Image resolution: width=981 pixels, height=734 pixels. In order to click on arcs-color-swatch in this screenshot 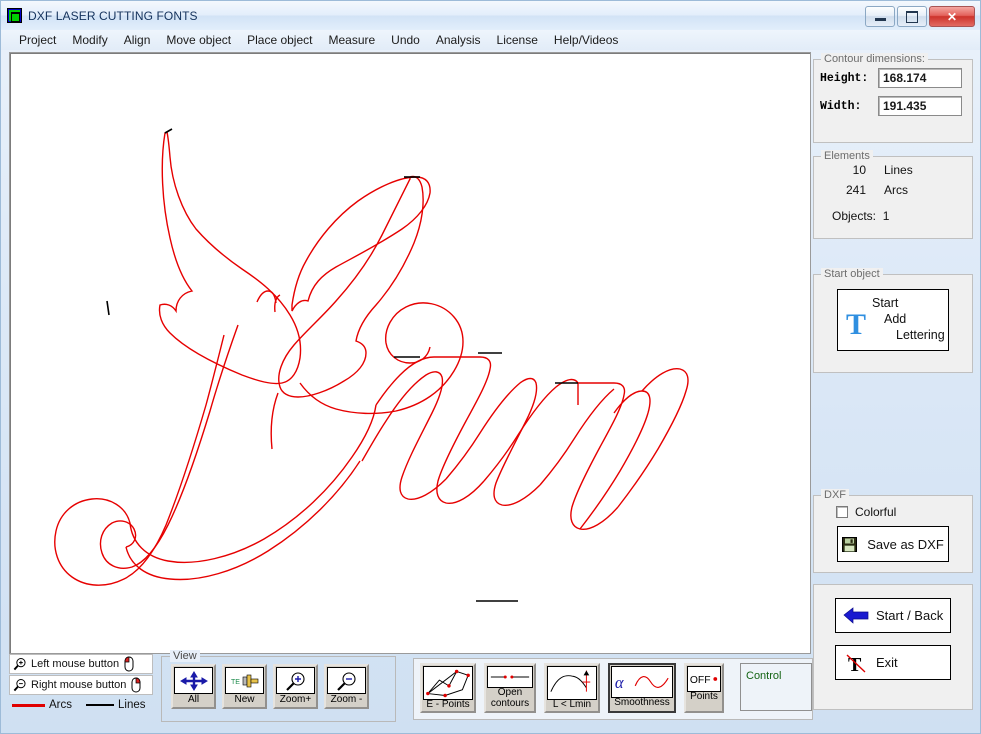, I will do `click(28, 705)`.